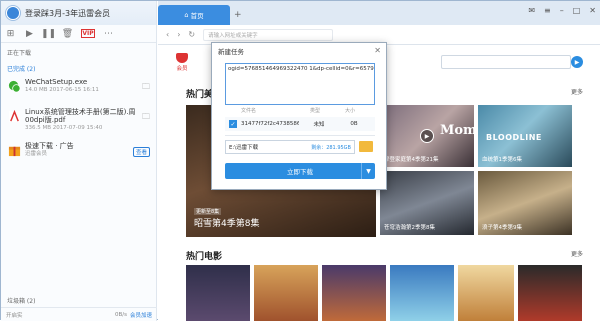 This screenshot has width=600, height=321. Describe the element at coordinates (577, 10) in the screenshot. I see `maximize-icon: □` at that location.